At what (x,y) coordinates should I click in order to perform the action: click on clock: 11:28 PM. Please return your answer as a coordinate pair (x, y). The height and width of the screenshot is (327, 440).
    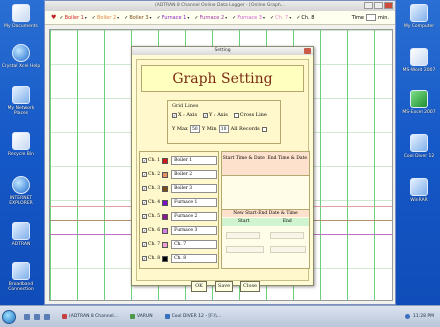
    Looking at the image, I should click on (423, 316).